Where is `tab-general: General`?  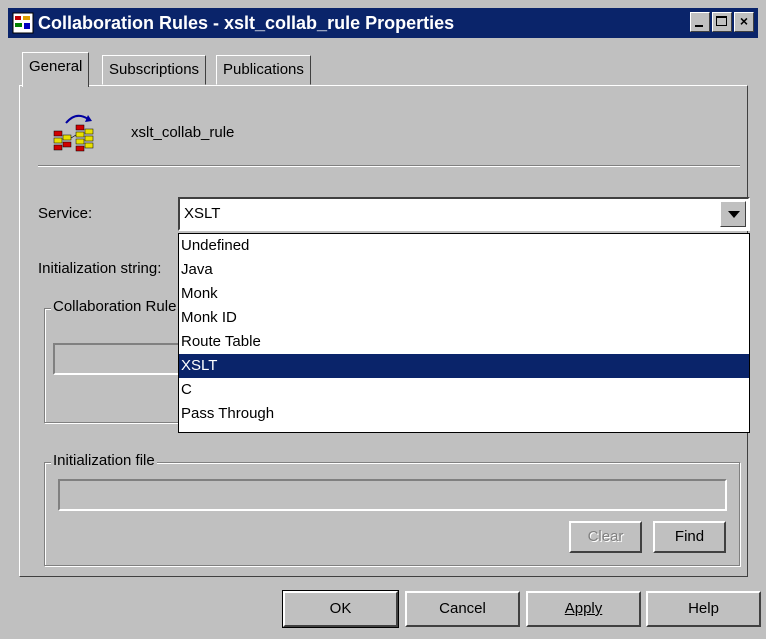
tab-general: General is located at coordinates (56, 69).